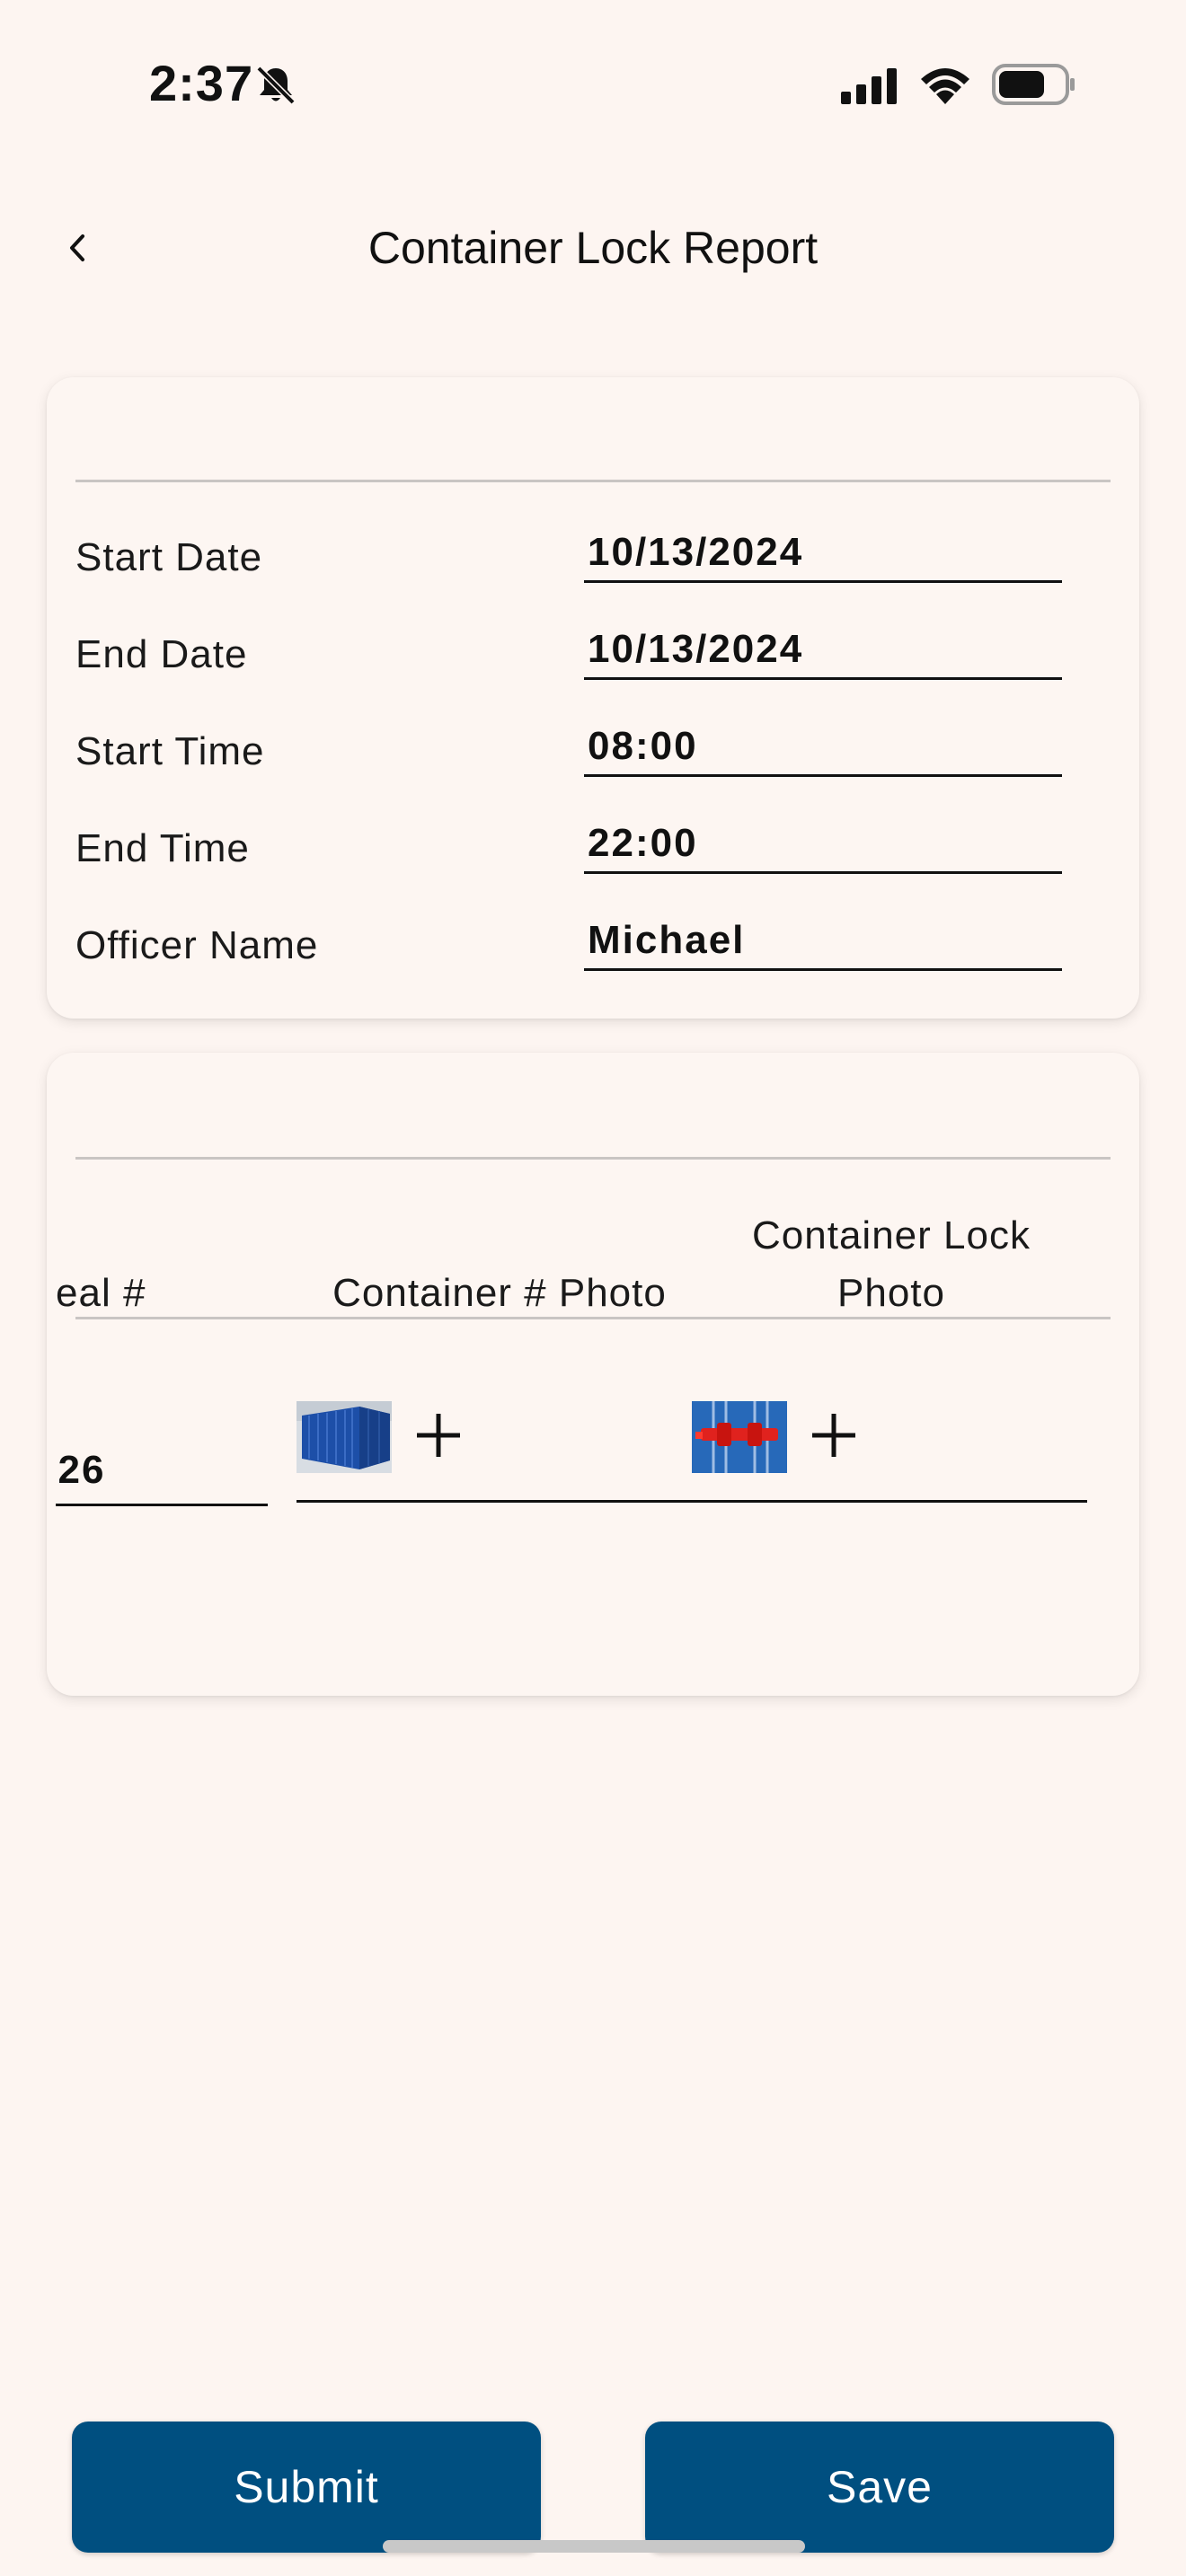 The height and width of the screenshot is (2576, 1186). Describe the element at coordinates (170, 751) in the screenshot. I see `start-time-label: Start Time` at that location.